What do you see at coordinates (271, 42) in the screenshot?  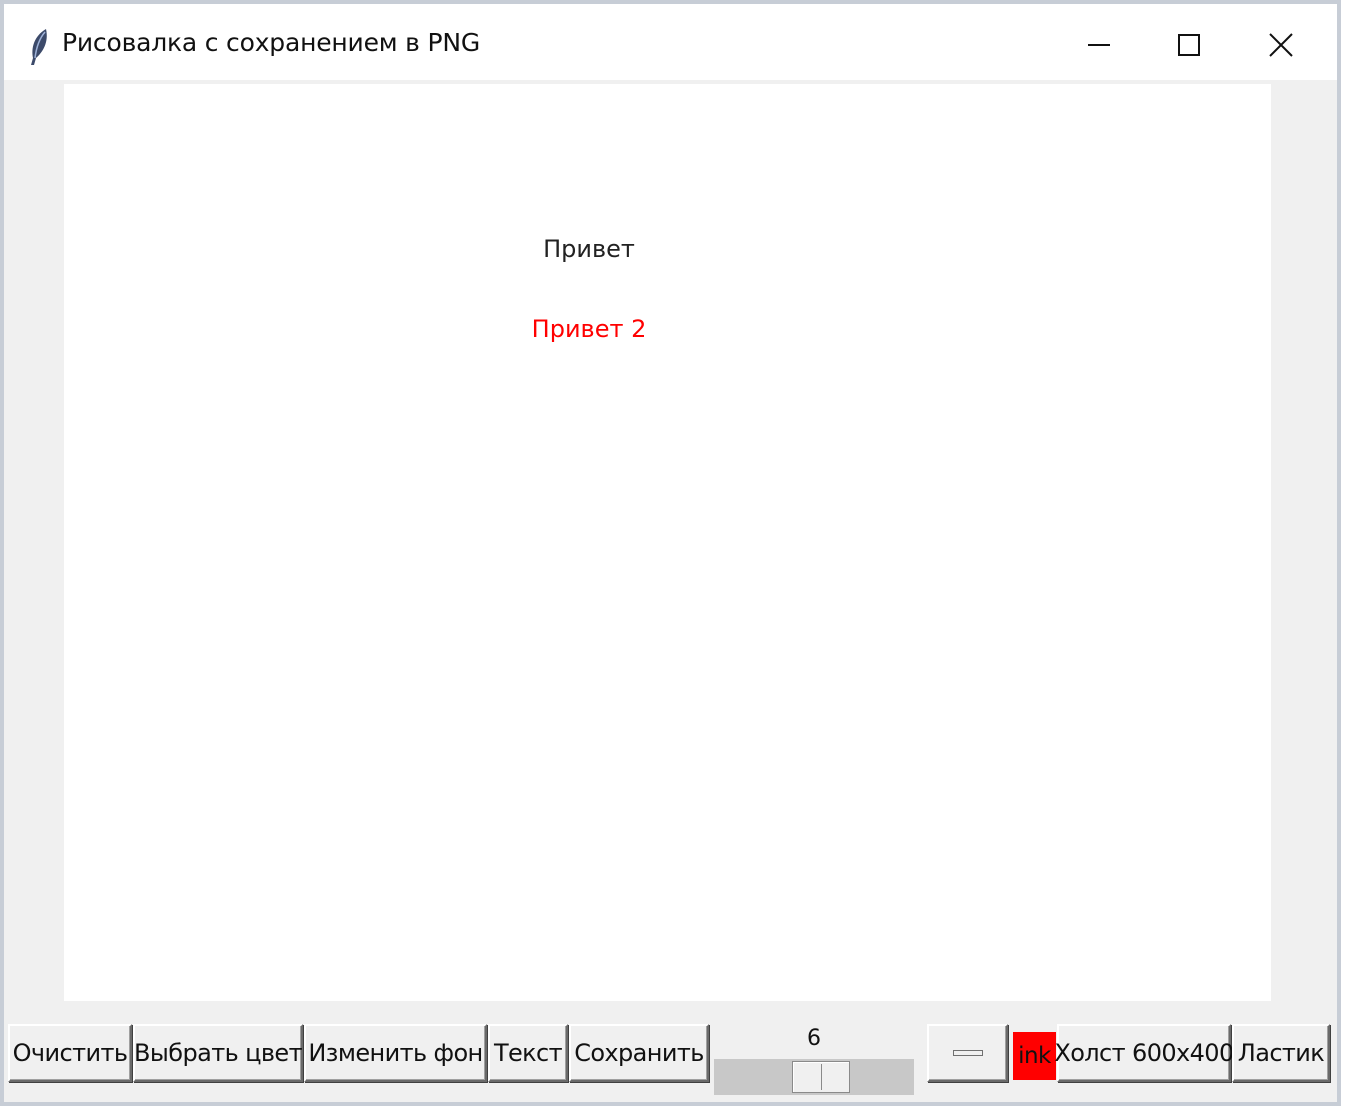 I see `window-title: Рисовалка с сохранением в PNG` at bounding box center [271, 42].